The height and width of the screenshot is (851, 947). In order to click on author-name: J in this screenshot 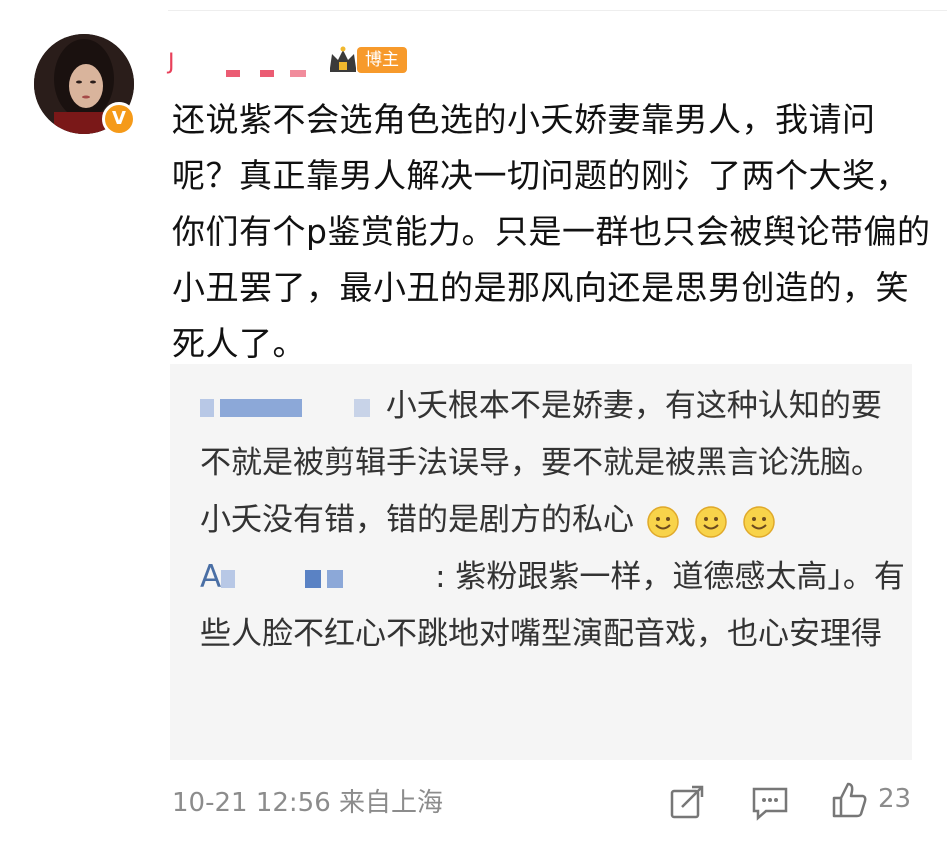, I will do `click(243, 66)`.